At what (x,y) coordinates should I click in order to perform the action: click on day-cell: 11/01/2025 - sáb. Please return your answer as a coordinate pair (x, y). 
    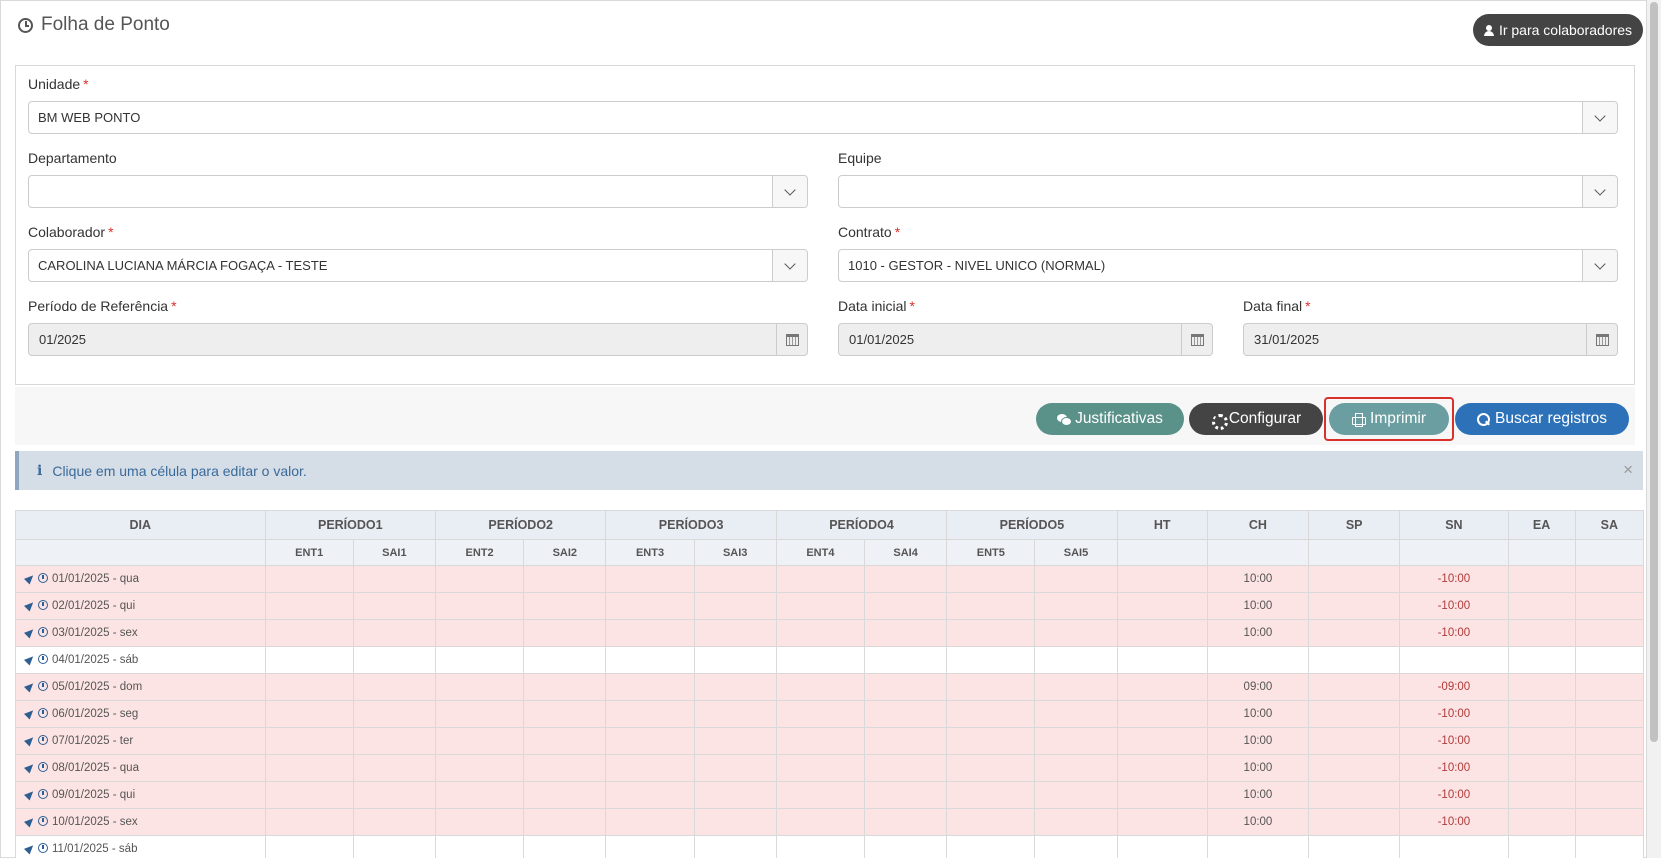
    Looking at the image, I should click on (140, 846).